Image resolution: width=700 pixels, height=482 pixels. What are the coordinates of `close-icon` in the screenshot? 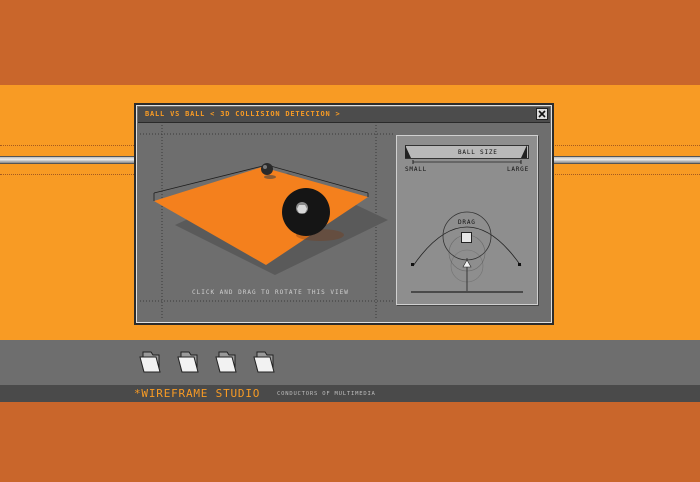 It's located at (542, 114).